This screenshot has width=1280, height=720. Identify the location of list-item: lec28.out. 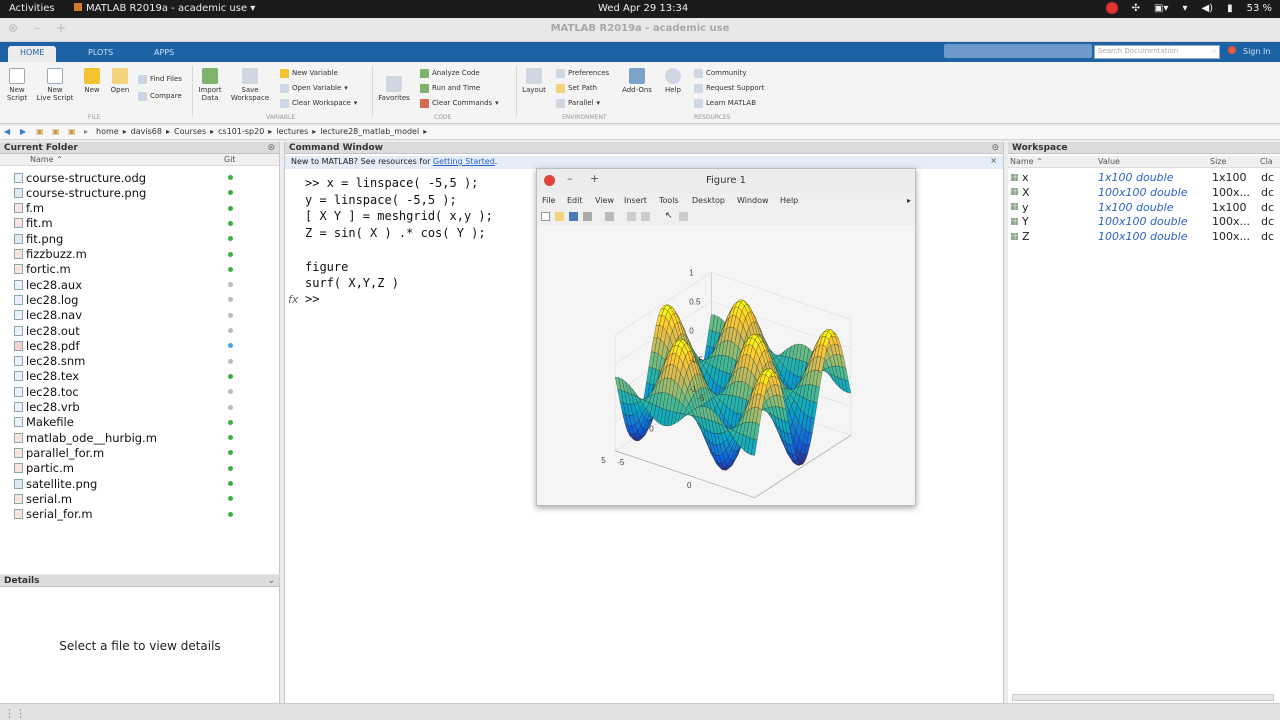
(139, 330).